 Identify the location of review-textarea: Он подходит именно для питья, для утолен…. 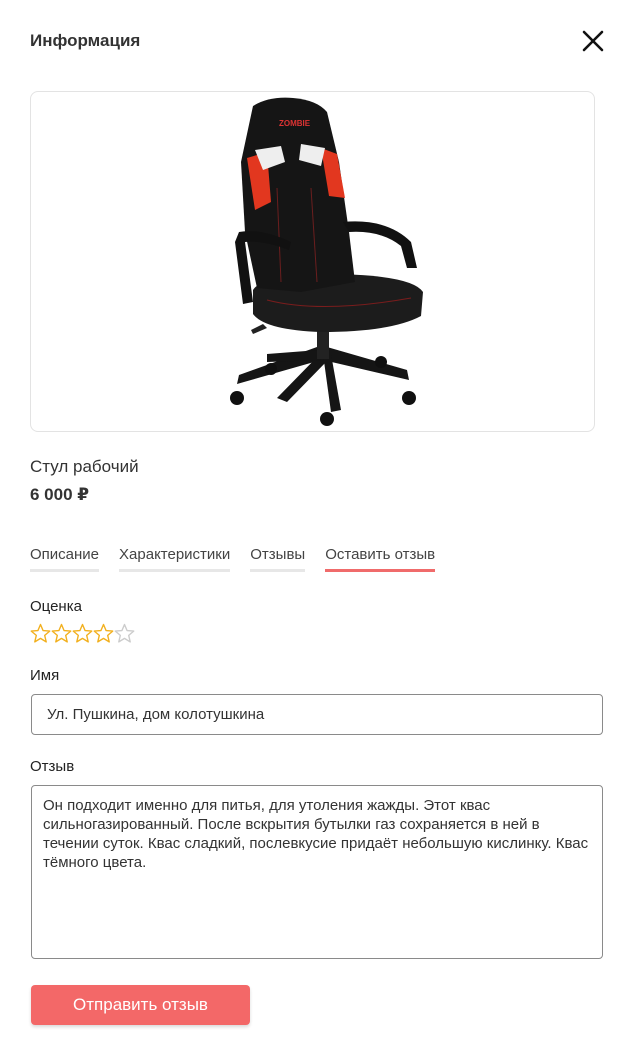
(317, 872).